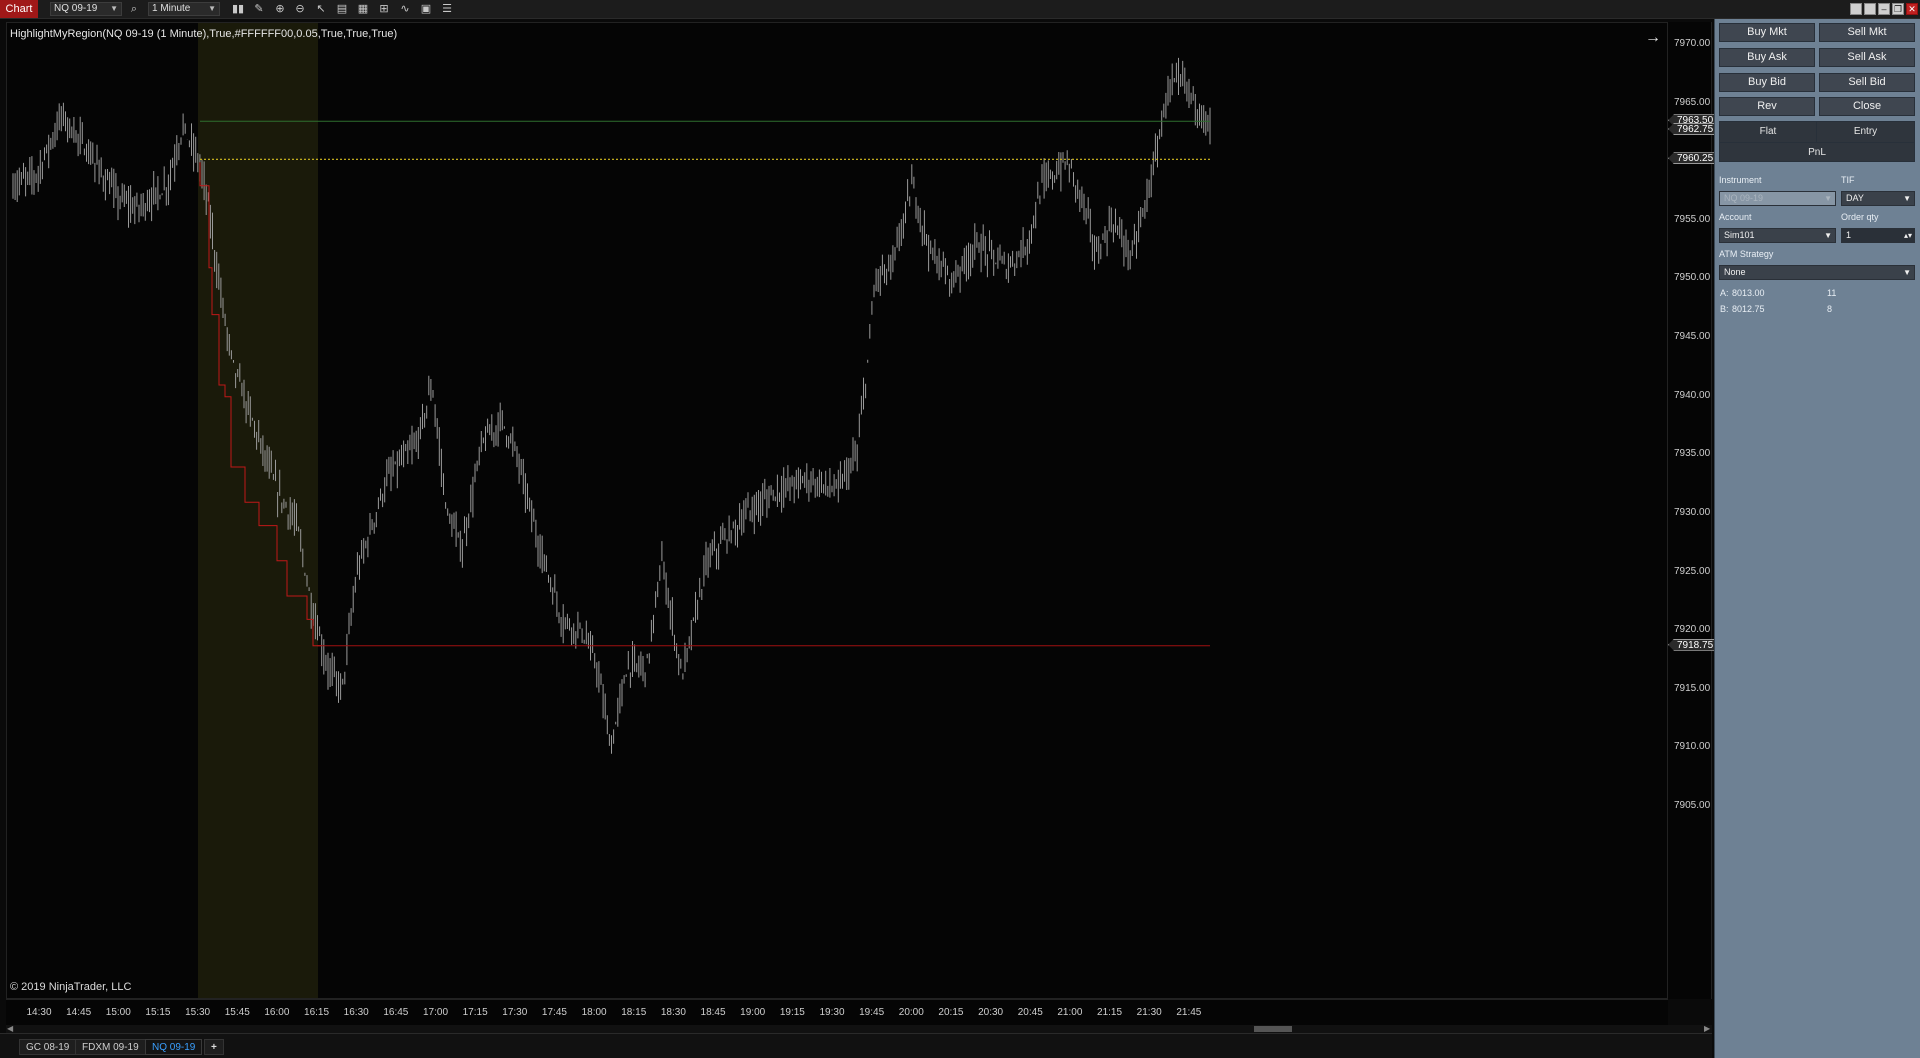  Describe the element at coordinates (1870, 9) in the screenshot. I see `snap-icon` at that location.